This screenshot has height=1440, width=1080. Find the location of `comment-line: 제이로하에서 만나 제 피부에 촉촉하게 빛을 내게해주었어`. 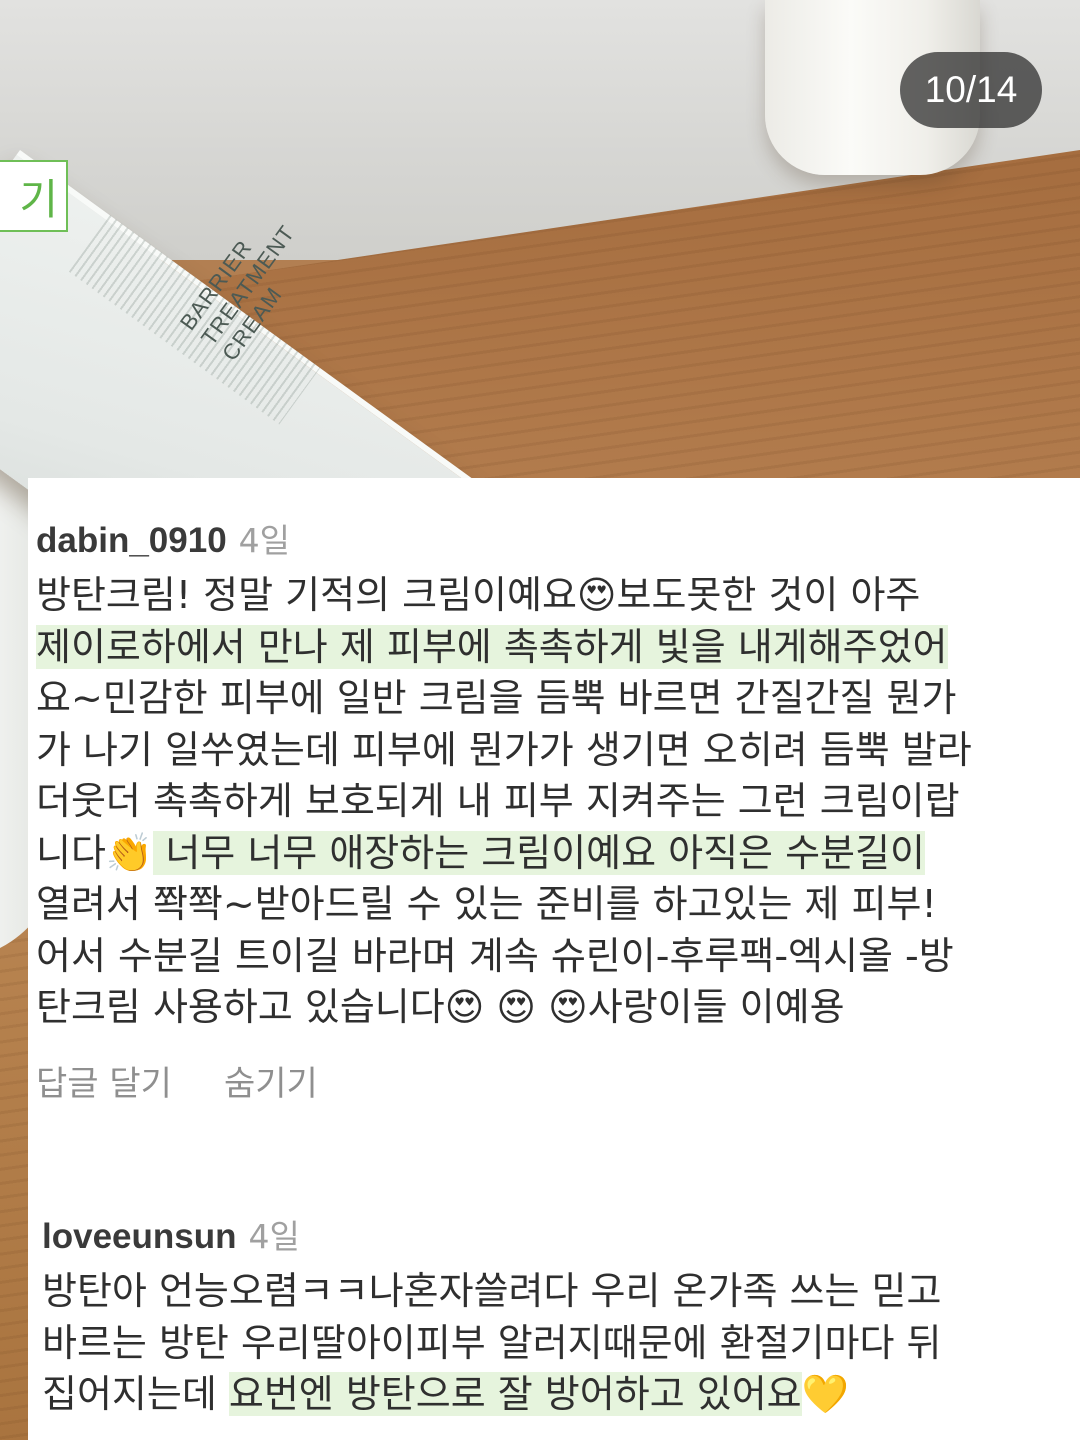

comment-line: 제이로하에서 만나 제 피부에 촉촉하게 빛을 내게해주었어 is located at coordinates (550, 648).